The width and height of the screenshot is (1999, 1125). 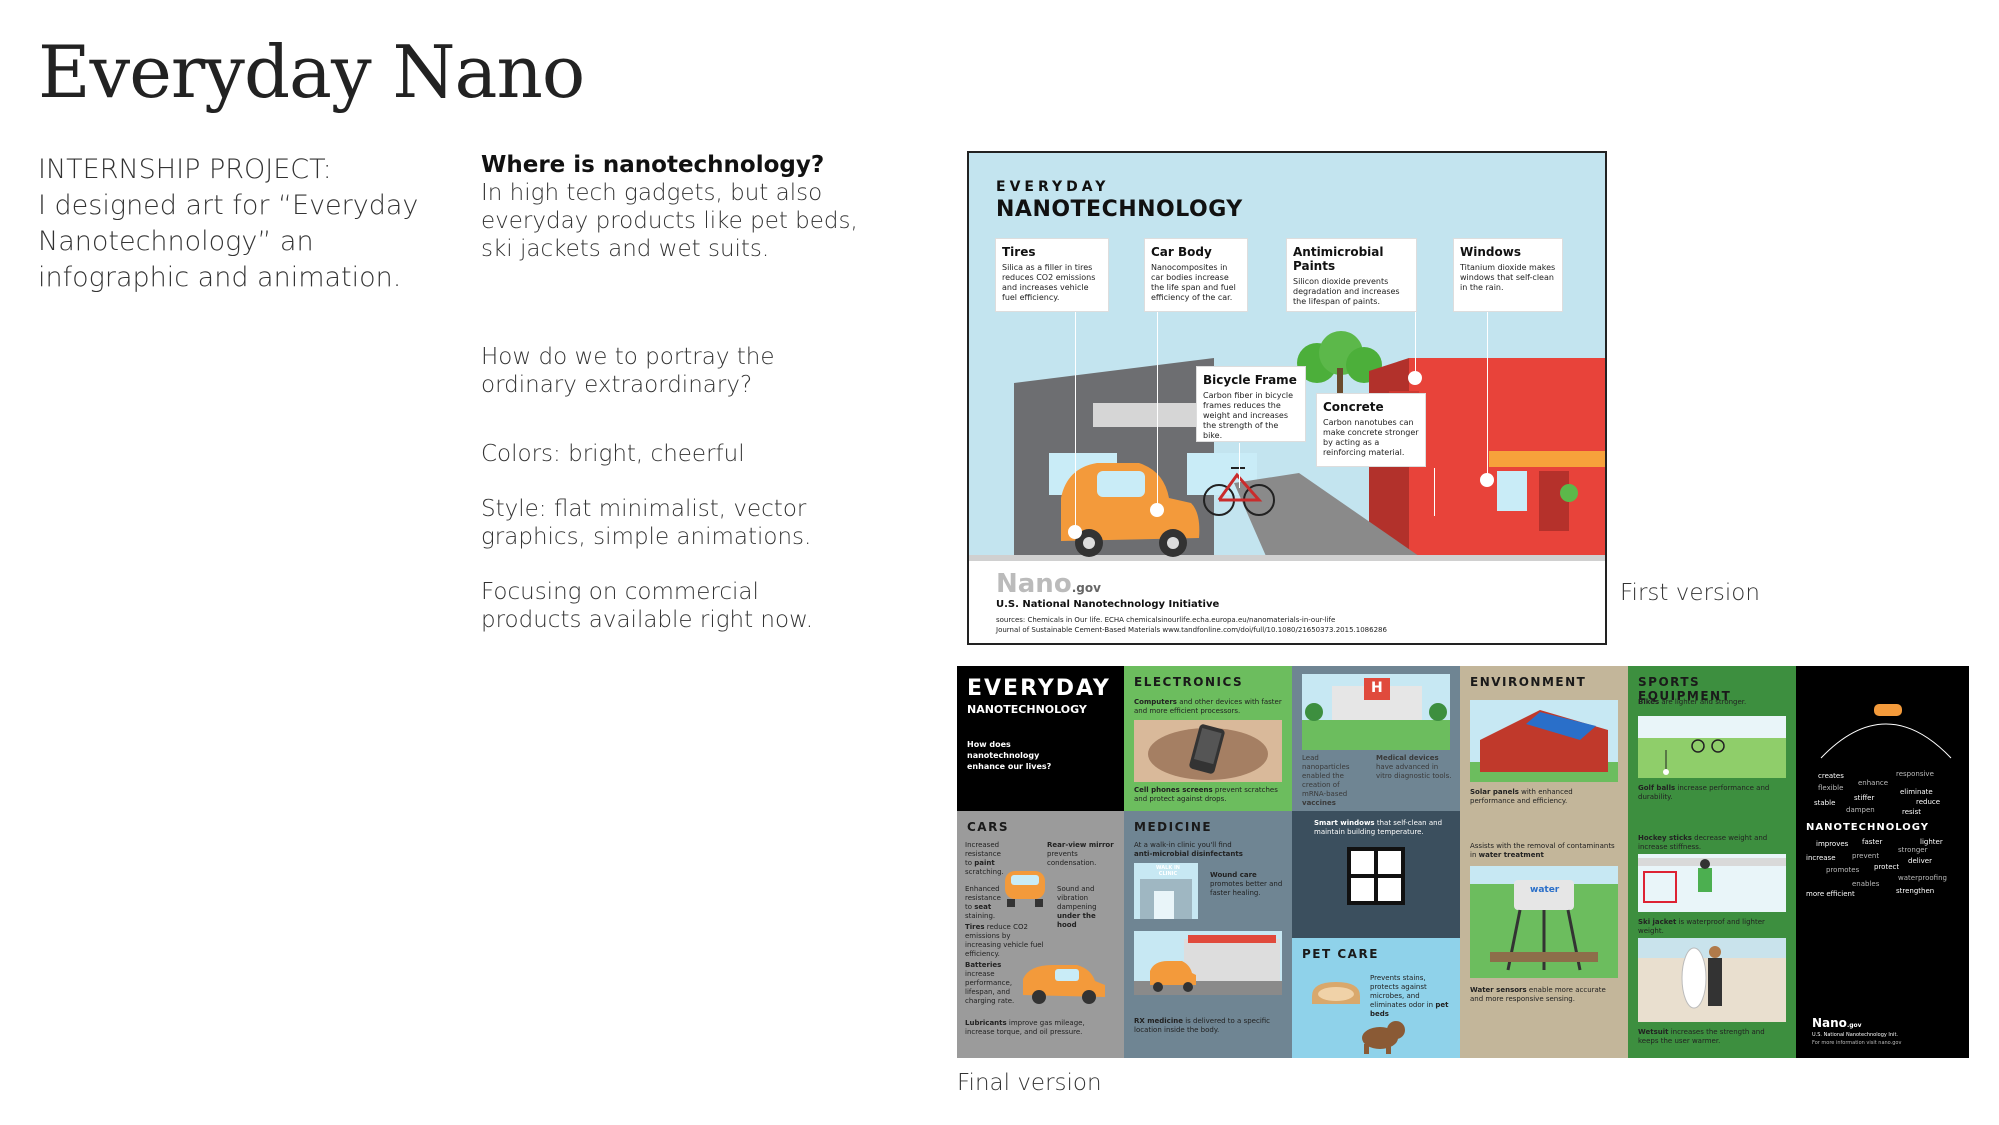 I want to click on portray-line: ordinary extraordinary?, so click(x=617, y=385).